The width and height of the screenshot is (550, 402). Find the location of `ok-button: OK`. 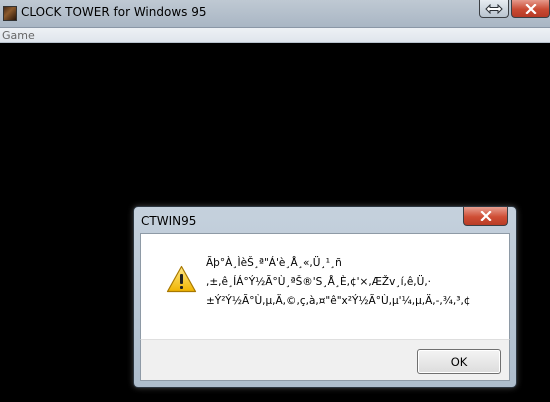

ok-button: OK is located at coordinates (459, 361).